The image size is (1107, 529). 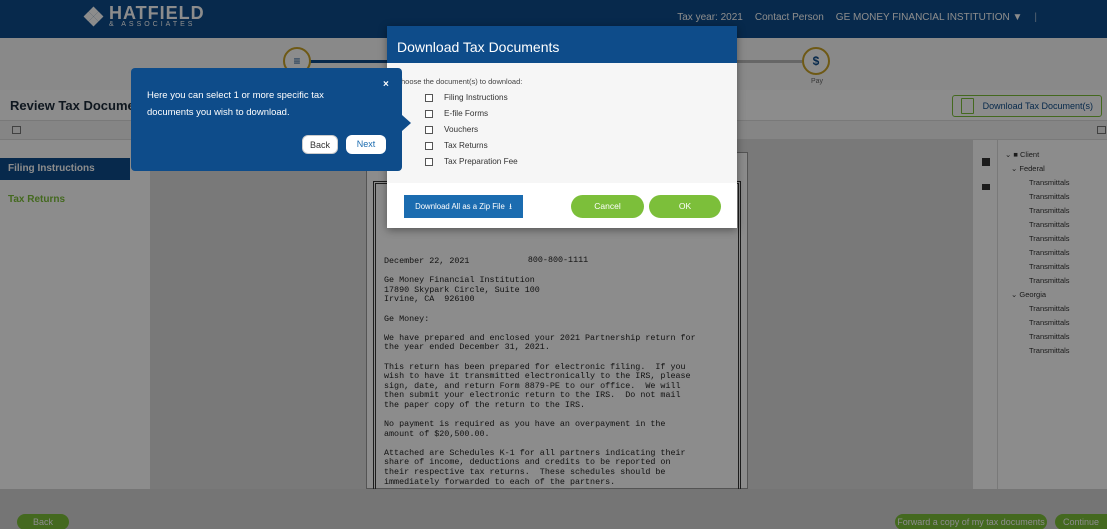 What do you see at coordinates (481, 161) in the screenshot?
I see `option-label: Tax Preparation Fee` at bounding box center [481, 161].